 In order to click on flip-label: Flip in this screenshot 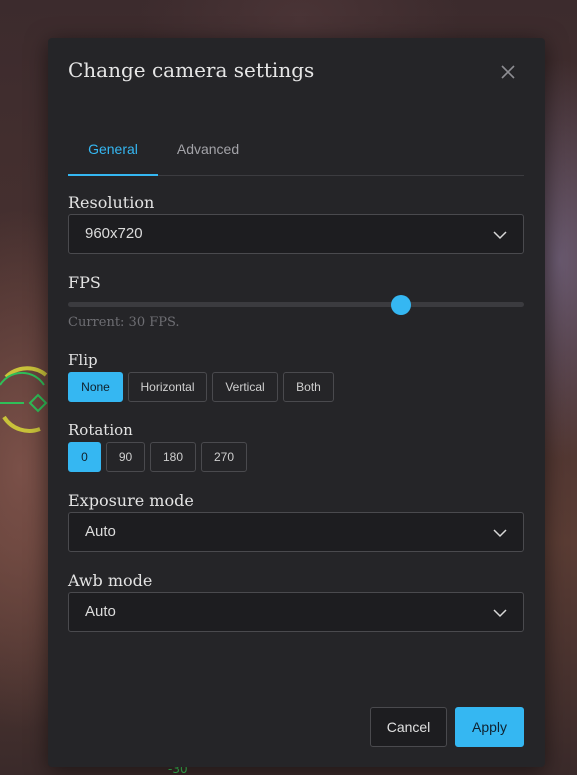, I will do `click(83, 360)`.